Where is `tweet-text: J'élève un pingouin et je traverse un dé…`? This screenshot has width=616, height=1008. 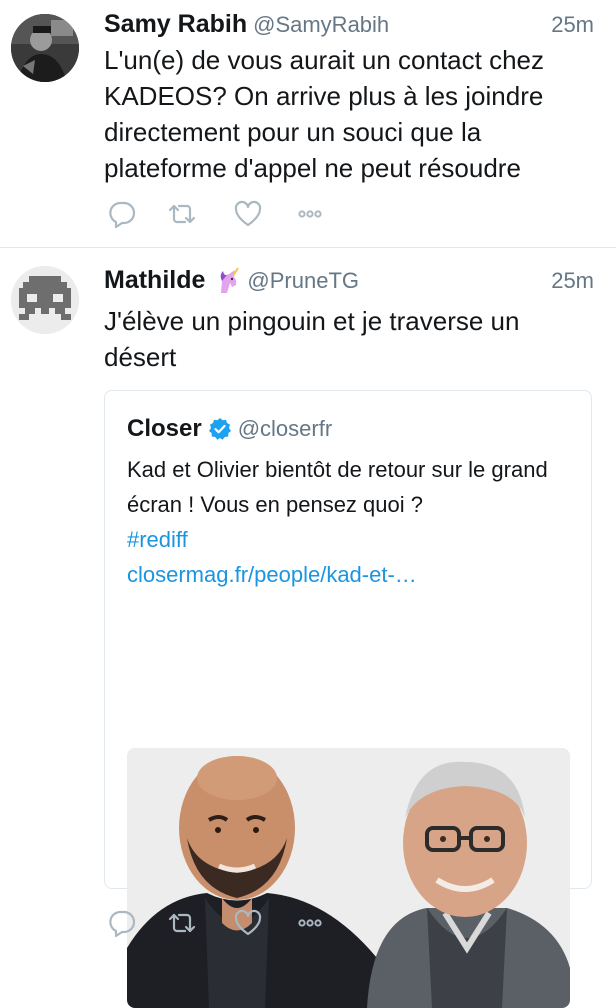 tweet-text: J'élève un pingouin et je traverse un dé… is located at coordinates (312, 339).